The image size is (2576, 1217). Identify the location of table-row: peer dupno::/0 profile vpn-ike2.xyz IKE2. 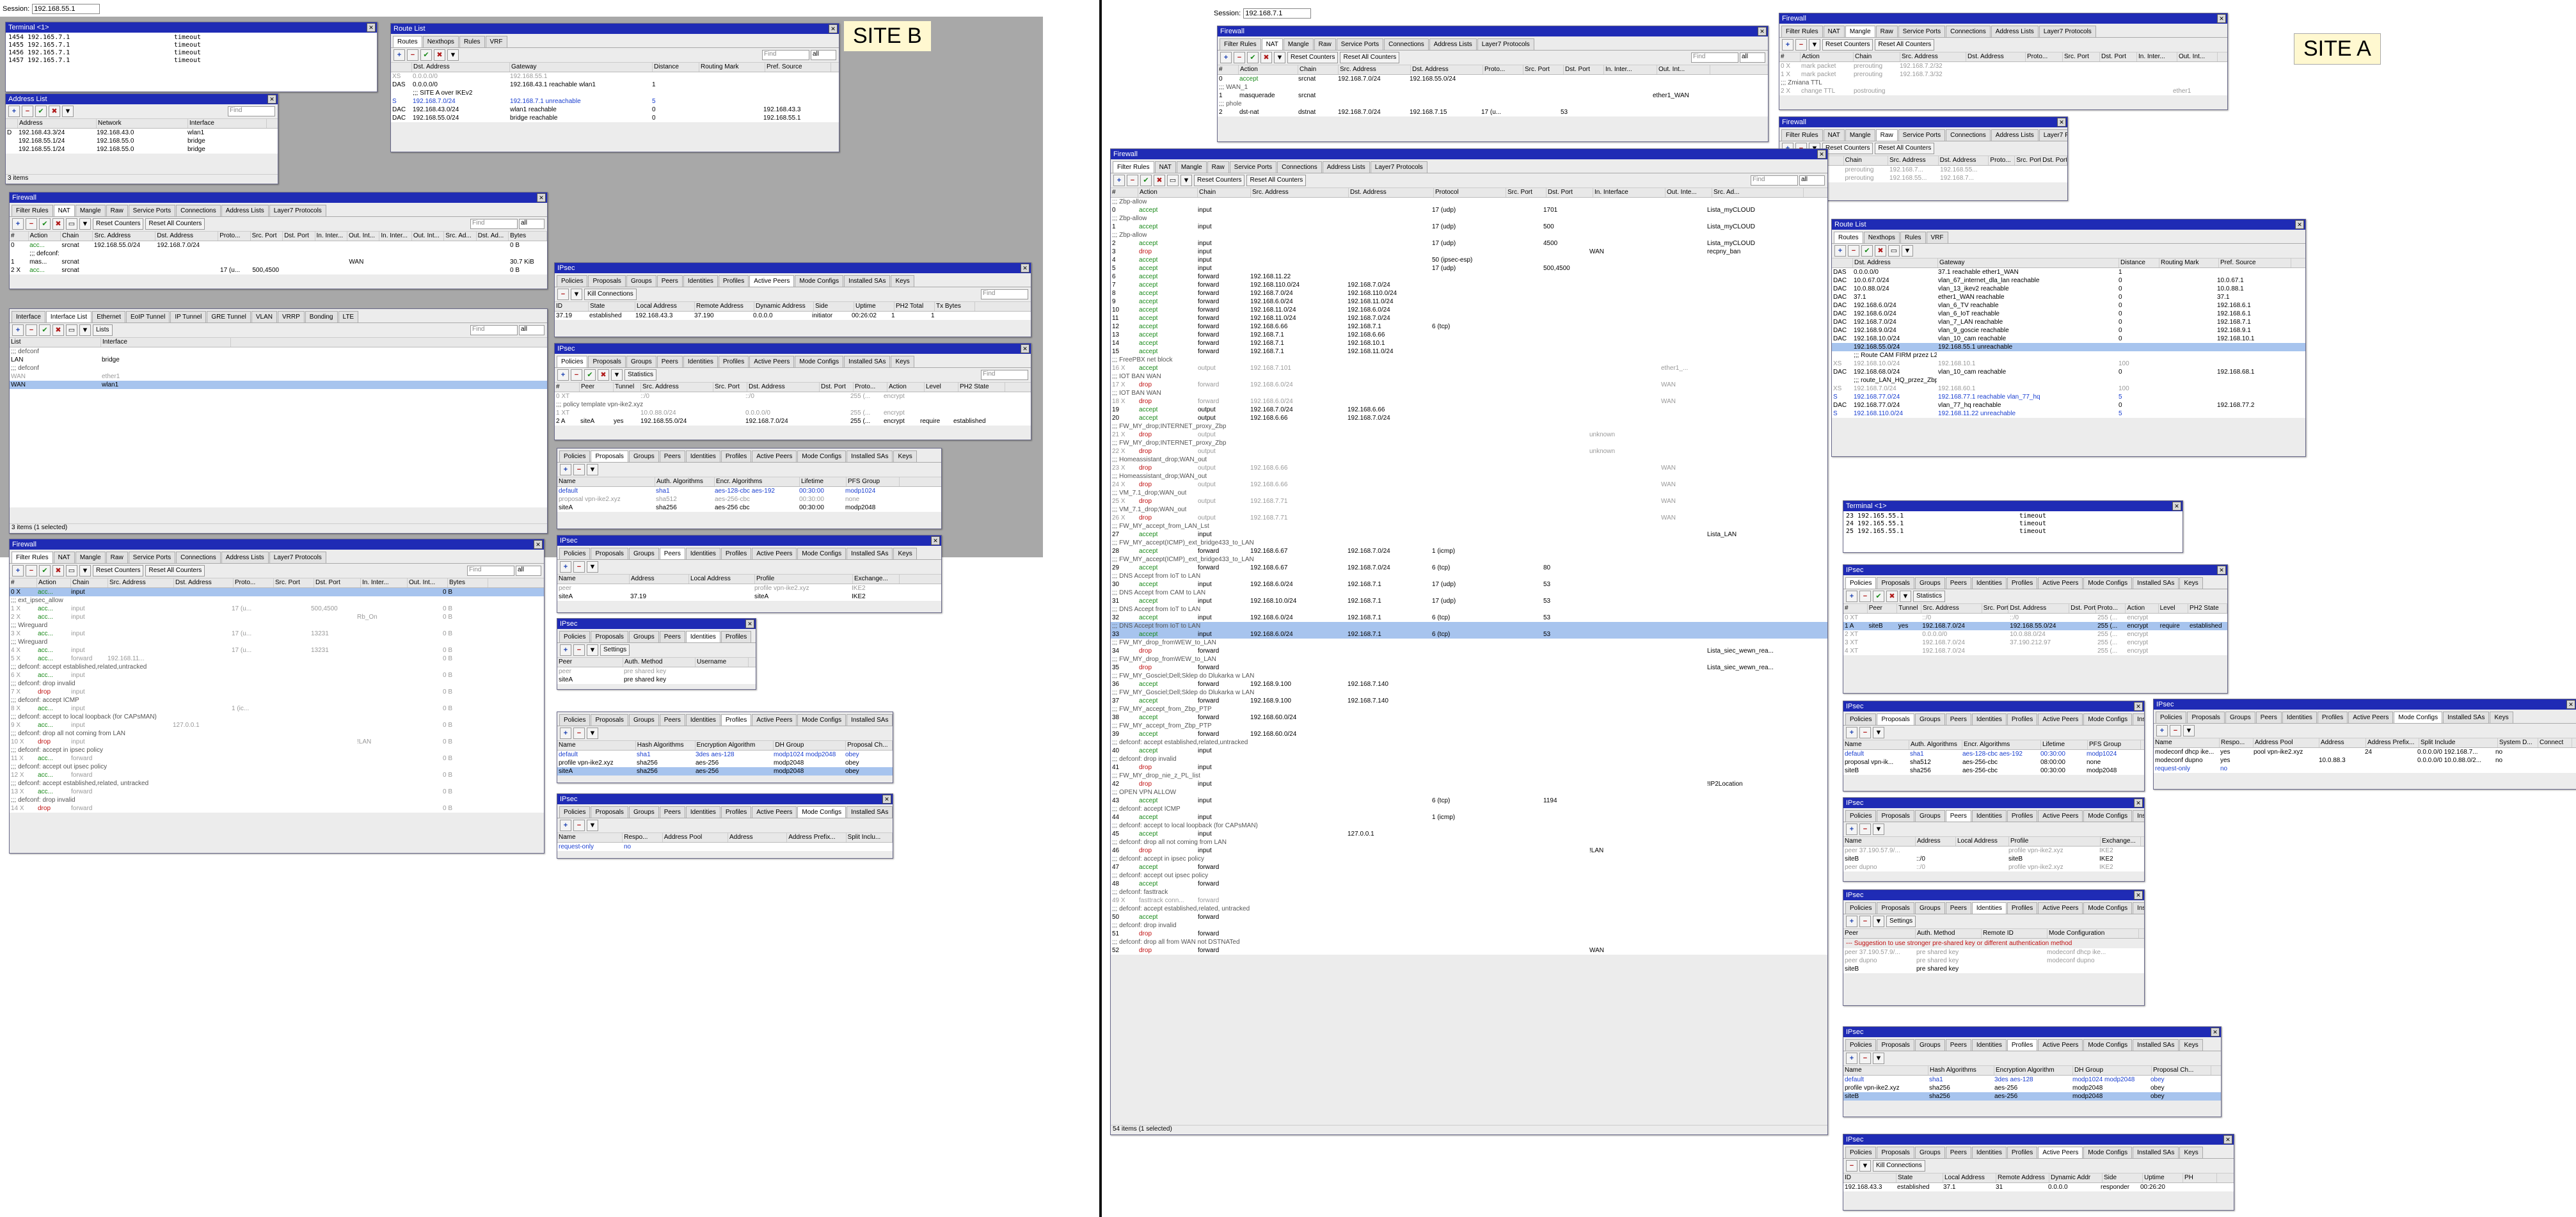
(1994, 867).